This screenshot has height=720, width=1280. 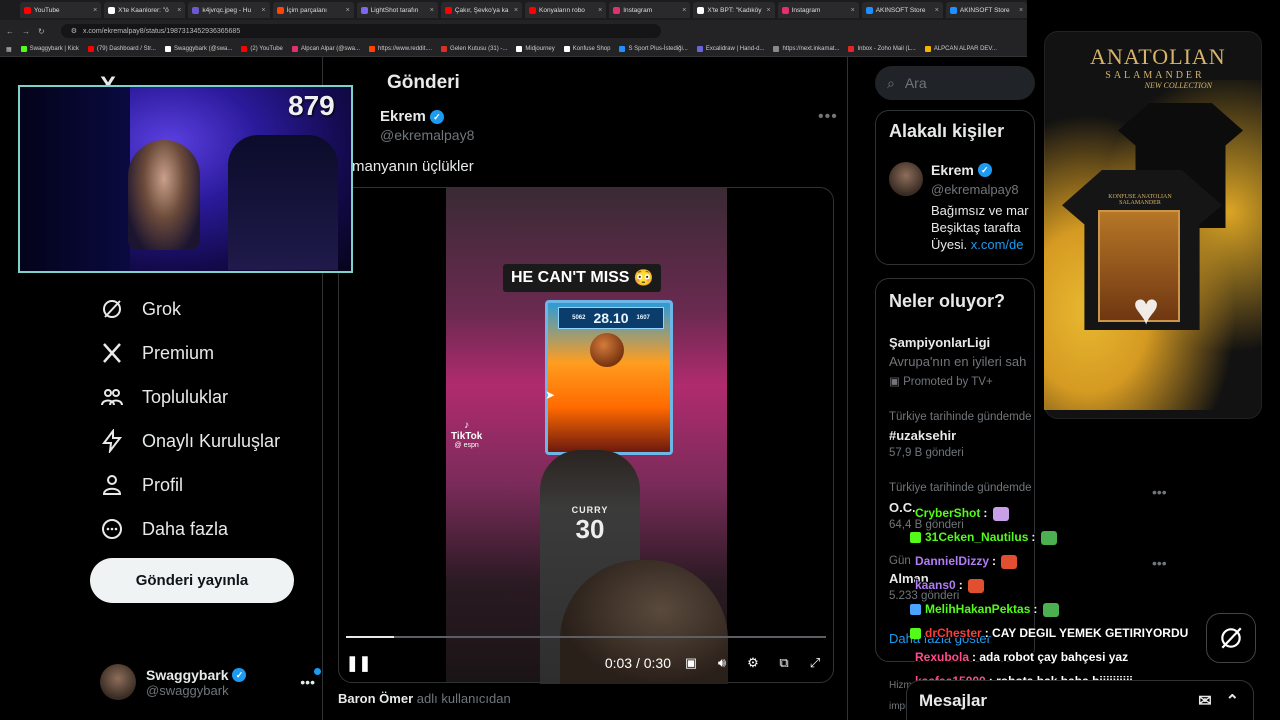 What do you see at coordinates (262, 49) in the screenshot?
I see `bookmark-item: (2) YouTube` at bounding box center [262, 49].